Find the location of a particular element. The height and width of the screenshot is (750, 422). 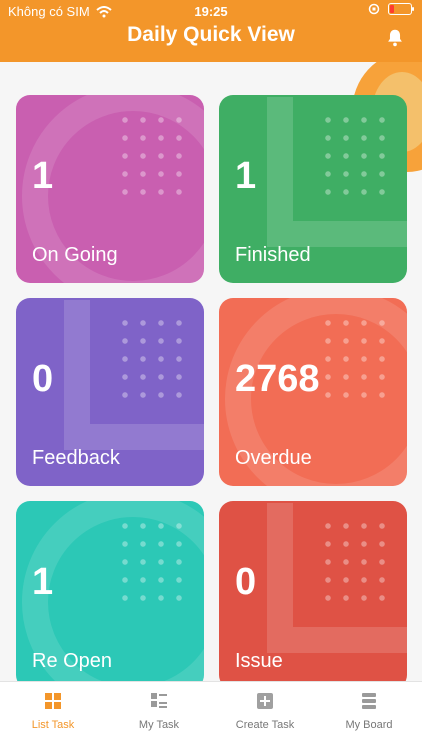

status-time: 19:25 is located at coordinates (211, 11).